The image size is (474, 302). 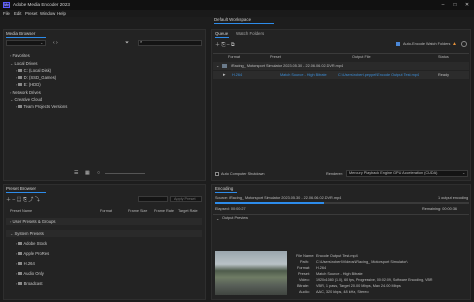 I want to click on output-settings-icon: ▸, so click(x=224, y=75).